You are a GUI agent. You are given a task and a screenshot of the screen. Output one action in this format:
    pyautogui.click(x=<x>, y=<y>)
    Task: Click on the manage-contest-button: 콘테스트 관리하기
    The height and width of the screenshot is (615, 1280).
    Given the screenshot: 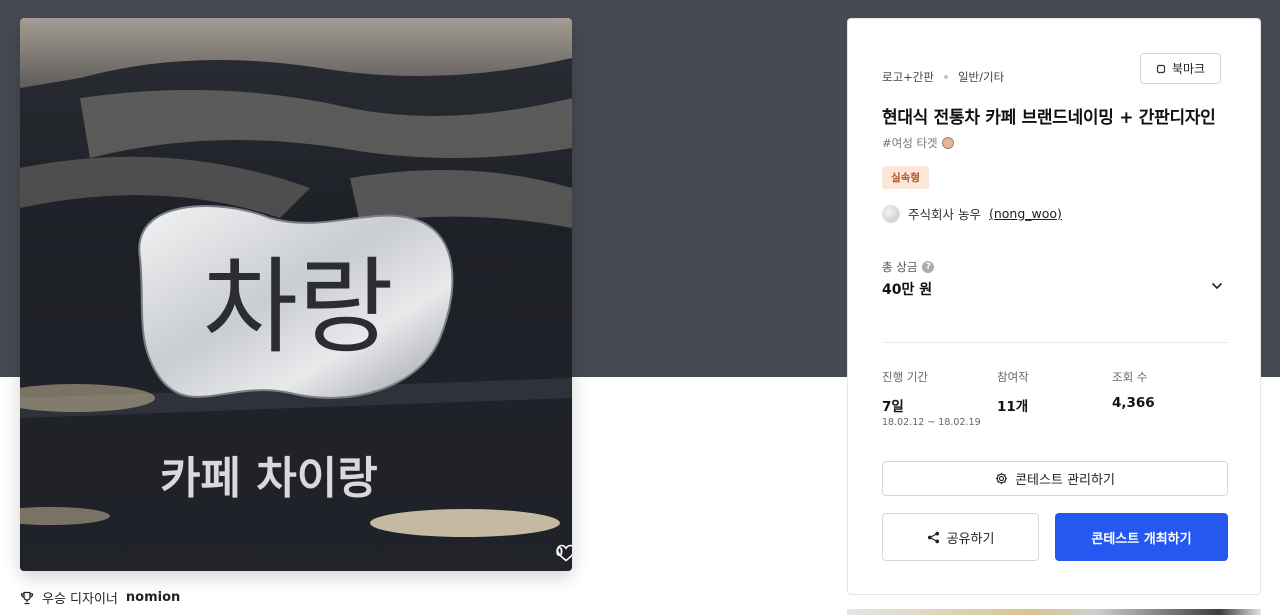 What is the action you would take?
    pyautogui.click(x=1055, y=478)
    